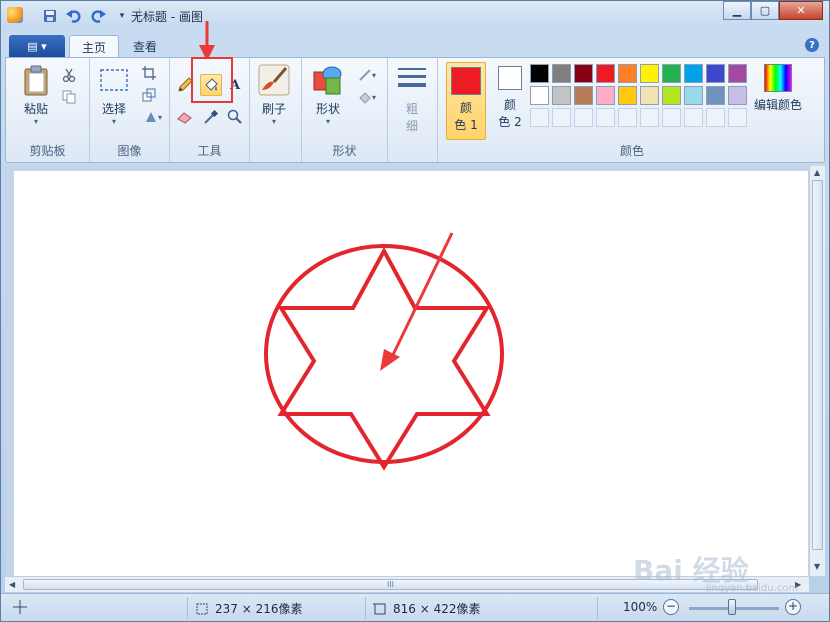  I want to click on edit-colors-label: 编辑颜色, so click(778, 105).